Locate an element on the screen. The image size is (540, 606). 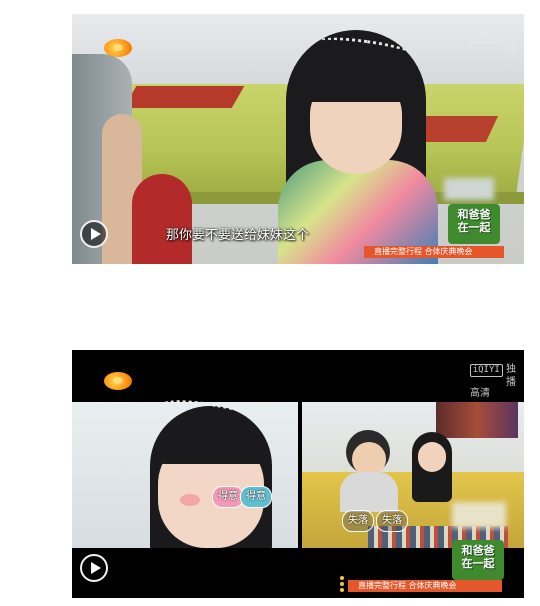
subtitle: 那你要不要送给妹妹这个 is located at coordinates (238, 235).